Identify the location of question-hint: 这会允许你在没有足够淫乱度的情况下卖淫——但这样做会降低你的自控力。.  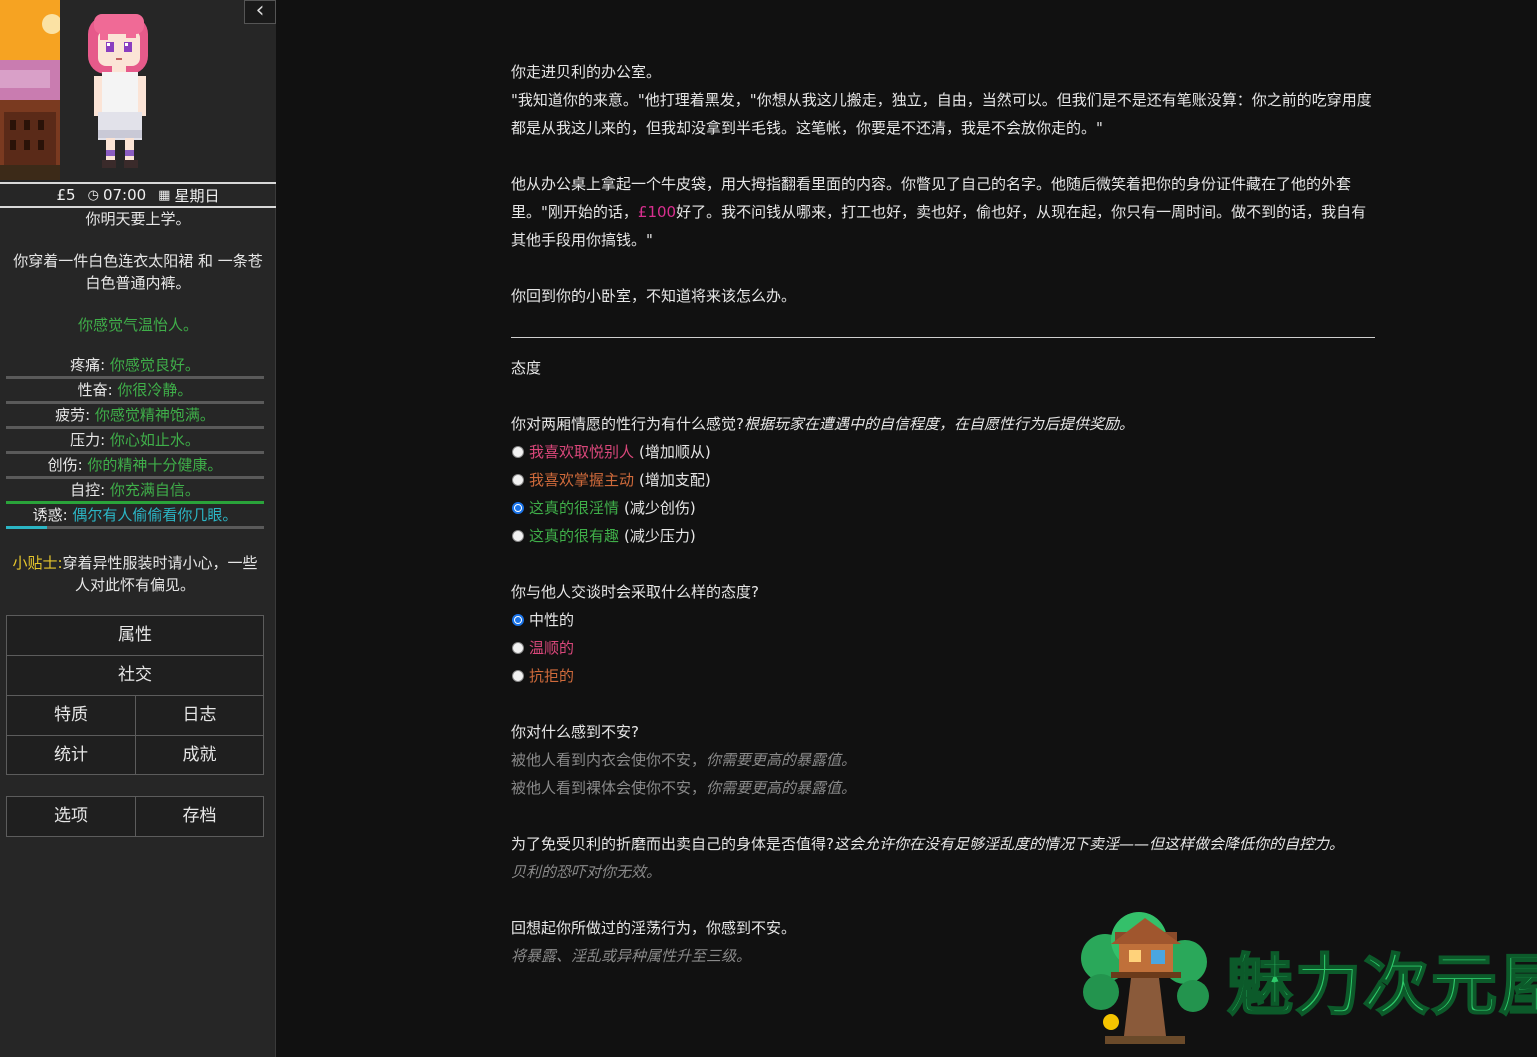
(1088, 844).